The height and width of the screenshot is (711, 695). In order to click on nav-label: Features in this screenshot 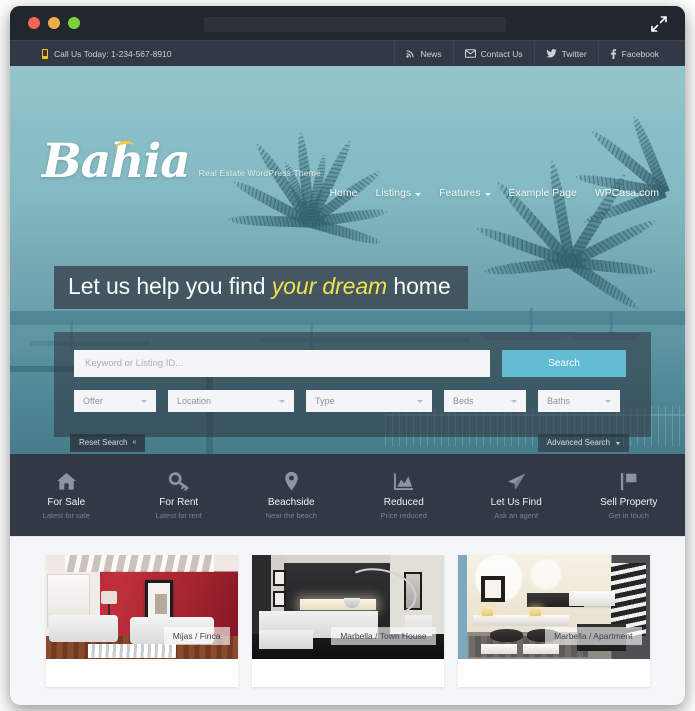, I will do `click(460, 193)`.